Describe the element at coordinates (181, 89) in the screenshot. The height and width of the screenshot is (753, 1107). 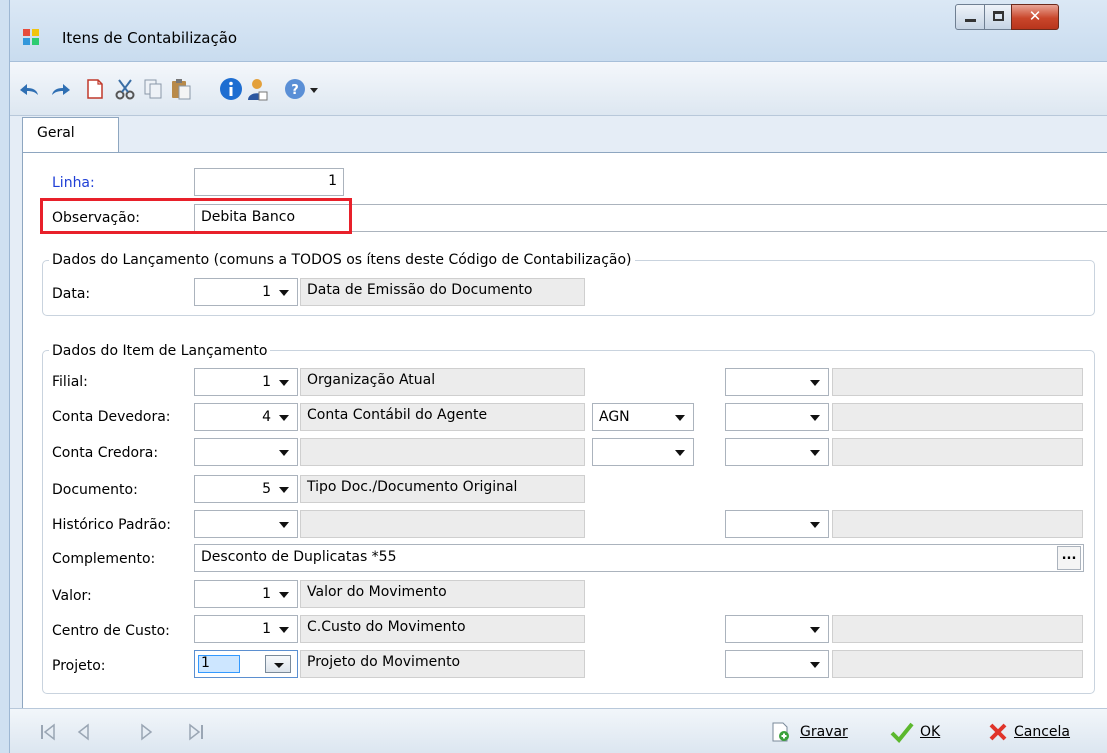
I see `paste-icon` at that location.